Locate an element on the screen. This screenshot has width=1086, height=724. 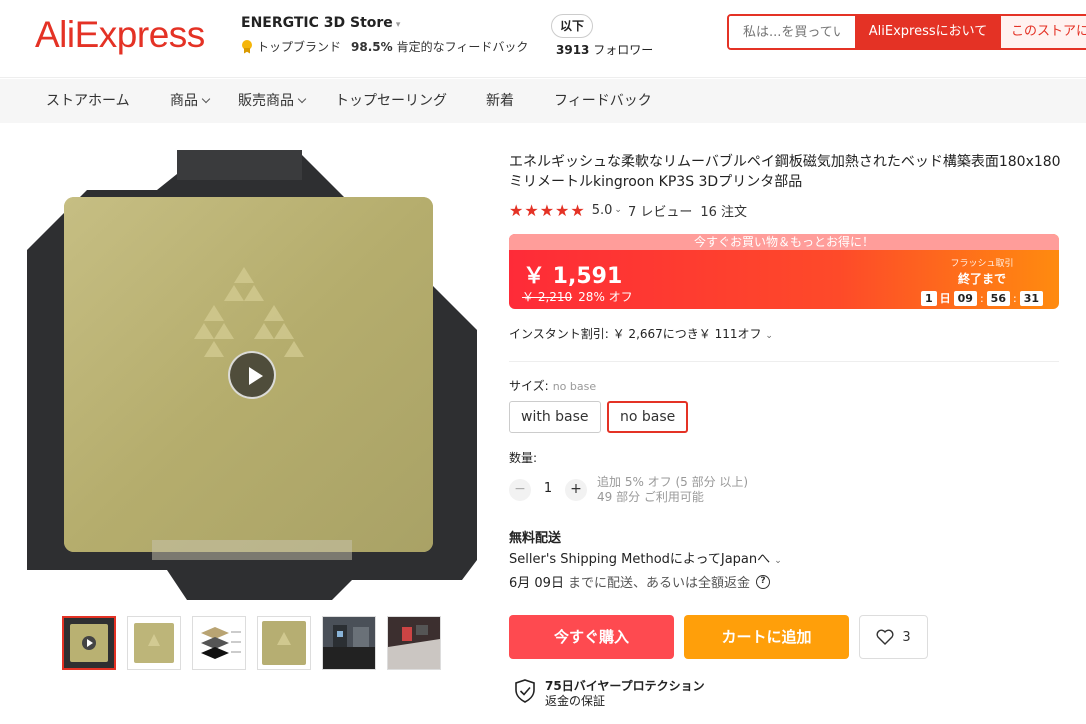
nav-products: 商品 is located at coordinates (190, 101).